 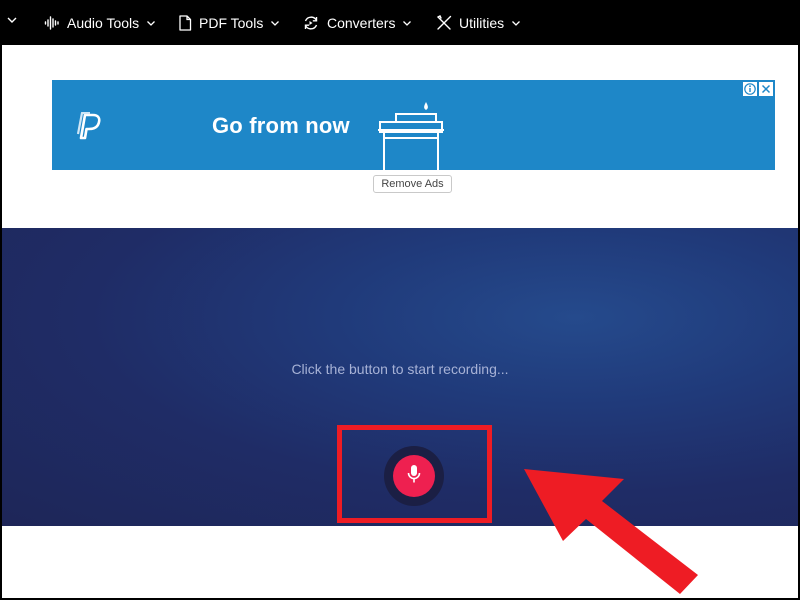 I want to click on paypal-logo, so click(x=89, y=128).